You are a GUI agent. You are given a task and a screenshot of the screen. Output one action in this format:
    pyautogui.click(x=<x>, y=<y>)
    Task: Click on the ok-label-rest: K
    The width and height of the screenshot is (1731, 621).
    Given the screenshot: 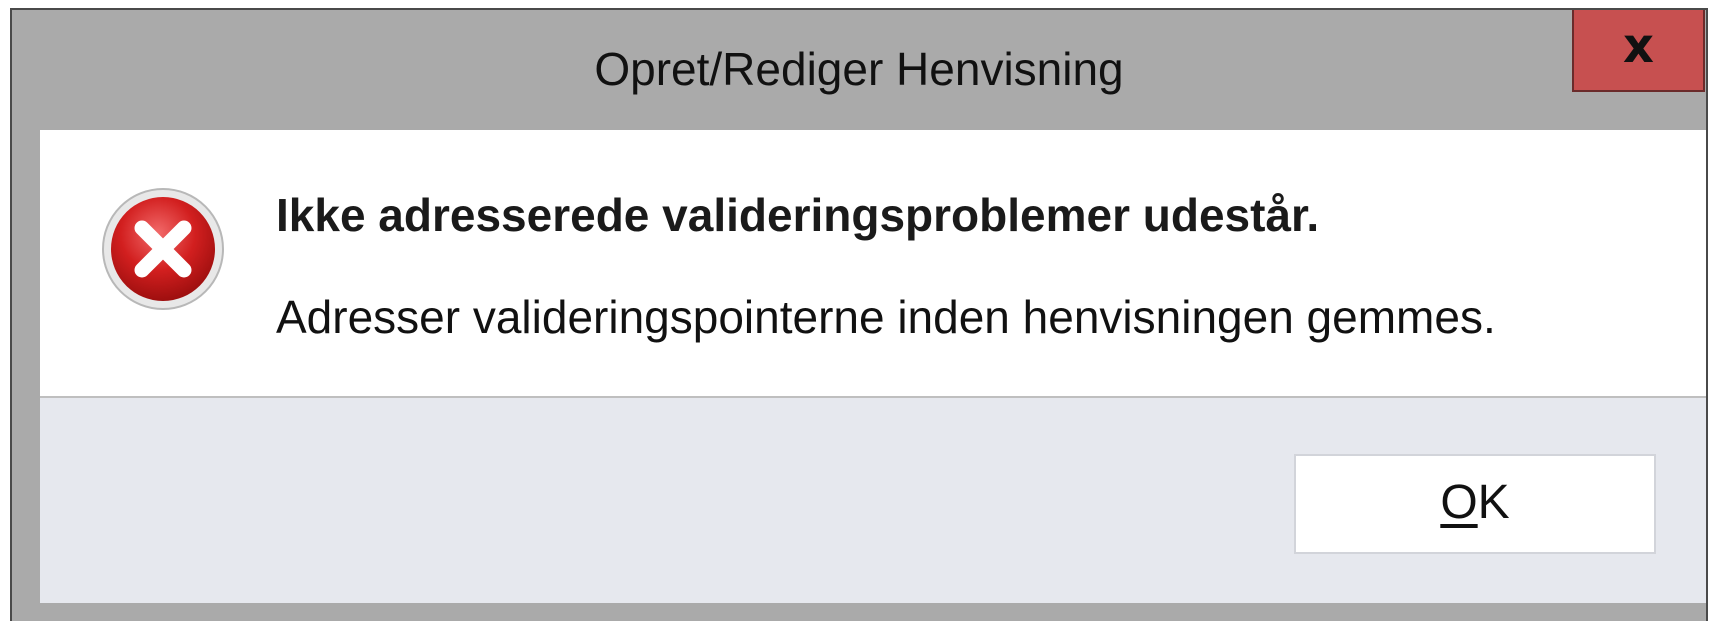 What is the action you would take?
    pyautogui.click(x=1493, y=502)
    